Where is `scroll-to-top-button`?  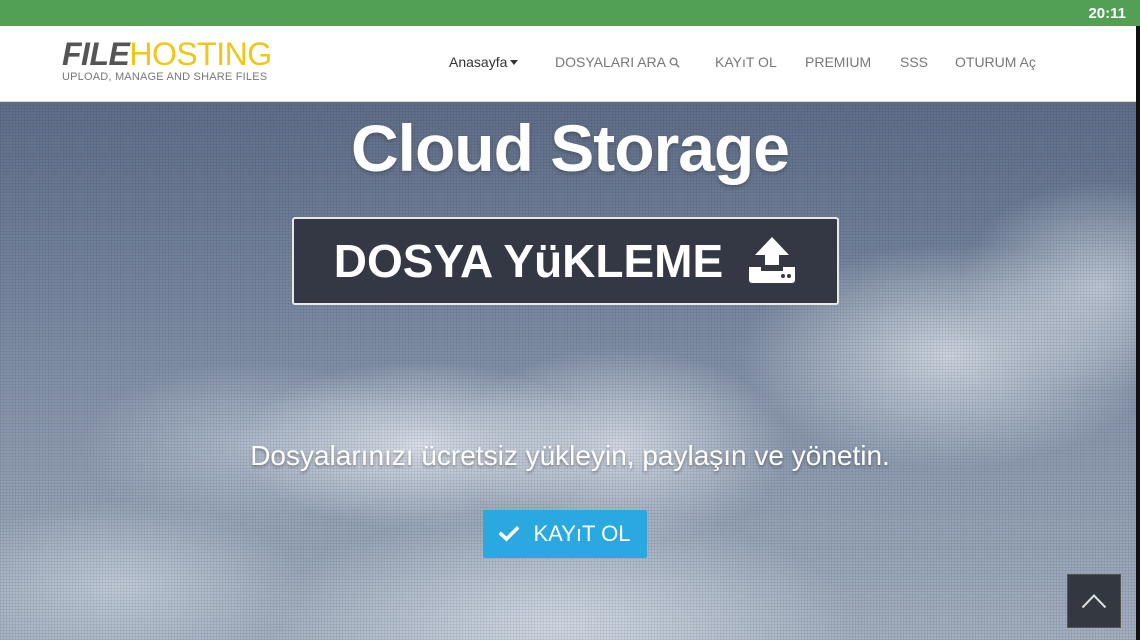 scroll-to-top-button is located at coordinates (1094, 601).